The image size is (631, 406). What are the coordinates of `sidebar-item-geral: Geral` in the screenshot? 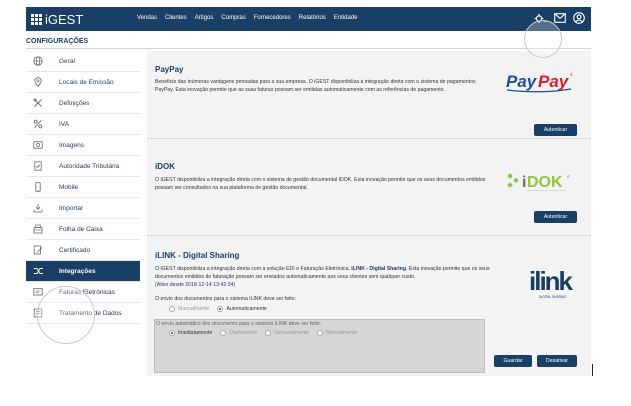 It's located at (83, 61).